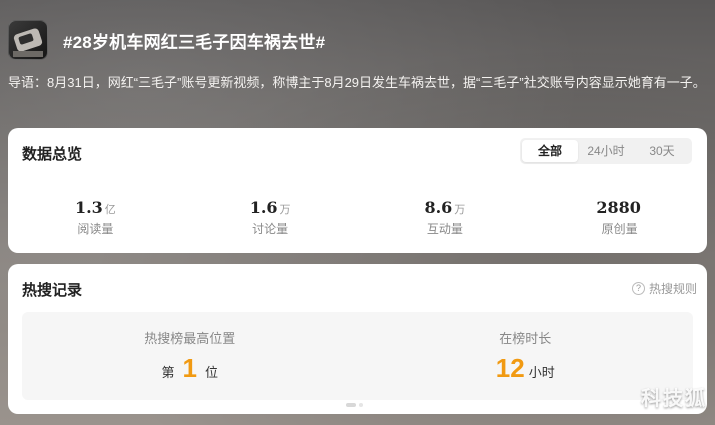 The image size is (715, 425). What do you see at coordinates (52, 154) in the screenshot?
I see `overview-title: 数据总览` at bounding box center [52, 154].